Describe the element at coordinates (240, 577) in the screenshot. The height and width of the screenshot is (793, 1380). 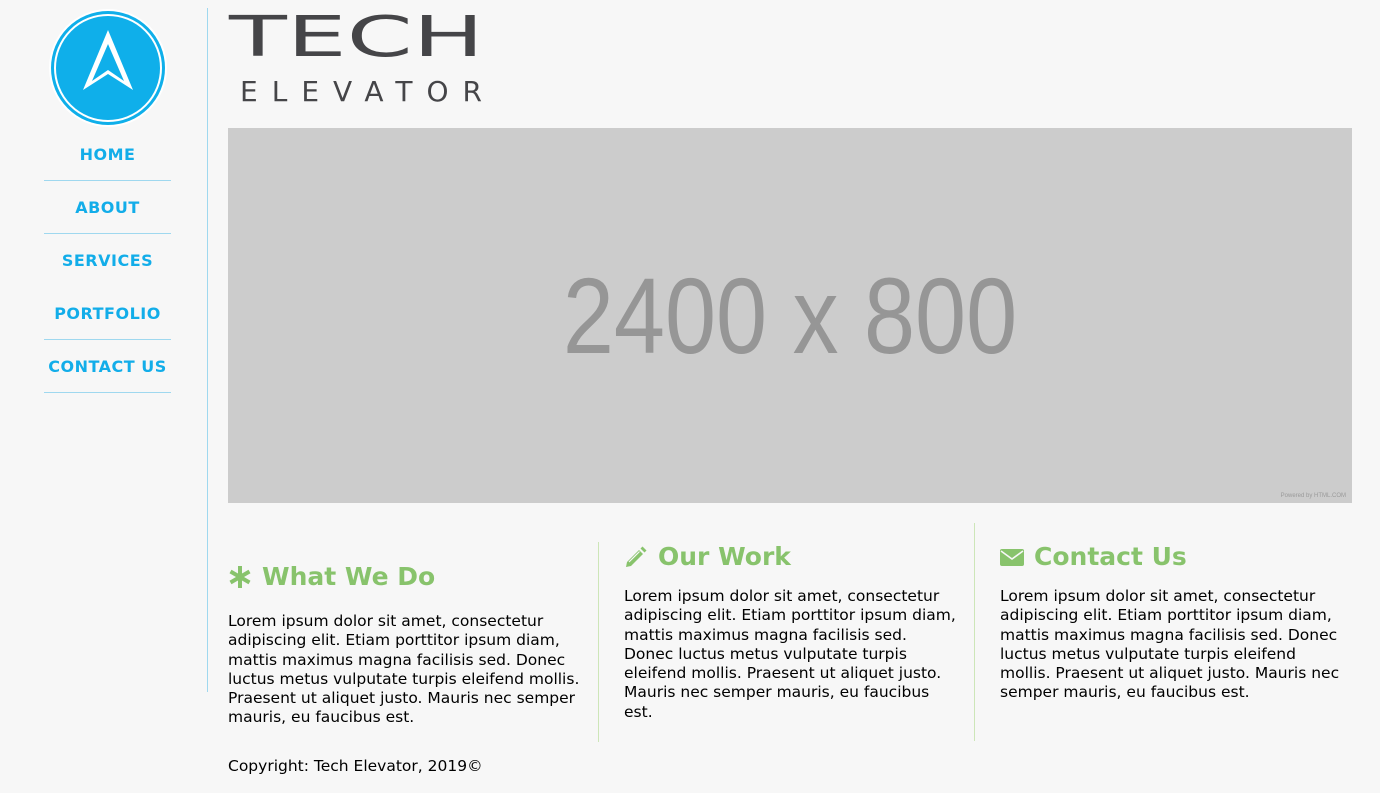
I see `asterisk-icon` at that location.